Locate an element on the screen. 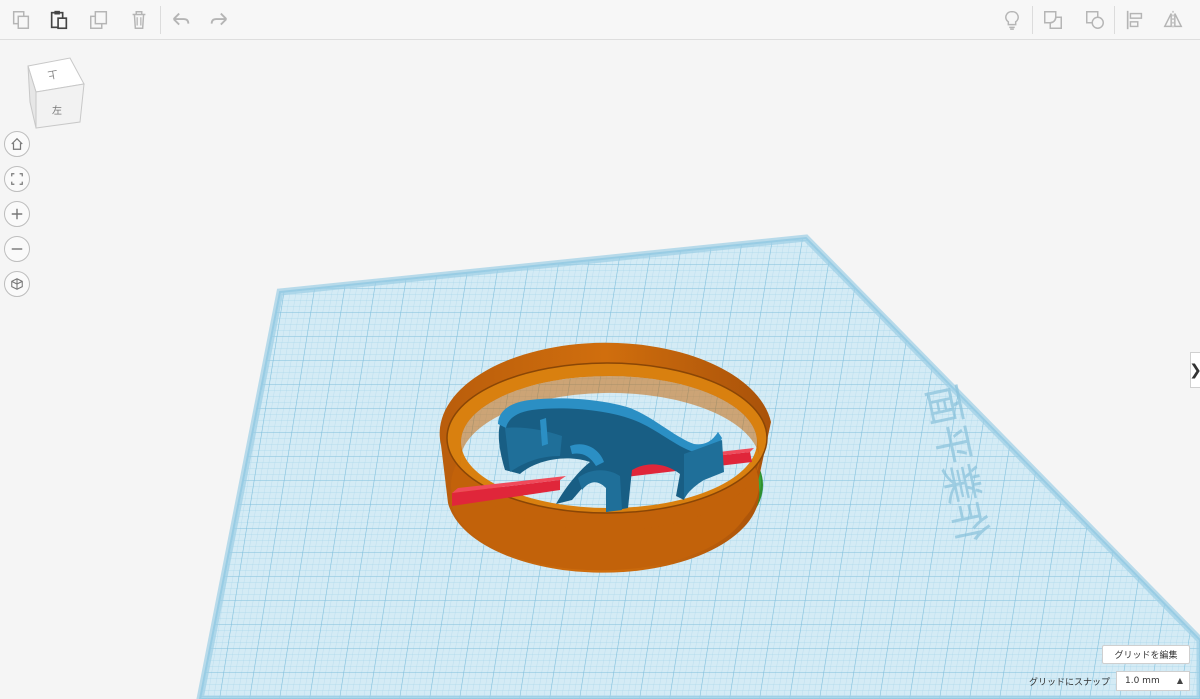  ungroup-button is located at coordinates (1095, 20).